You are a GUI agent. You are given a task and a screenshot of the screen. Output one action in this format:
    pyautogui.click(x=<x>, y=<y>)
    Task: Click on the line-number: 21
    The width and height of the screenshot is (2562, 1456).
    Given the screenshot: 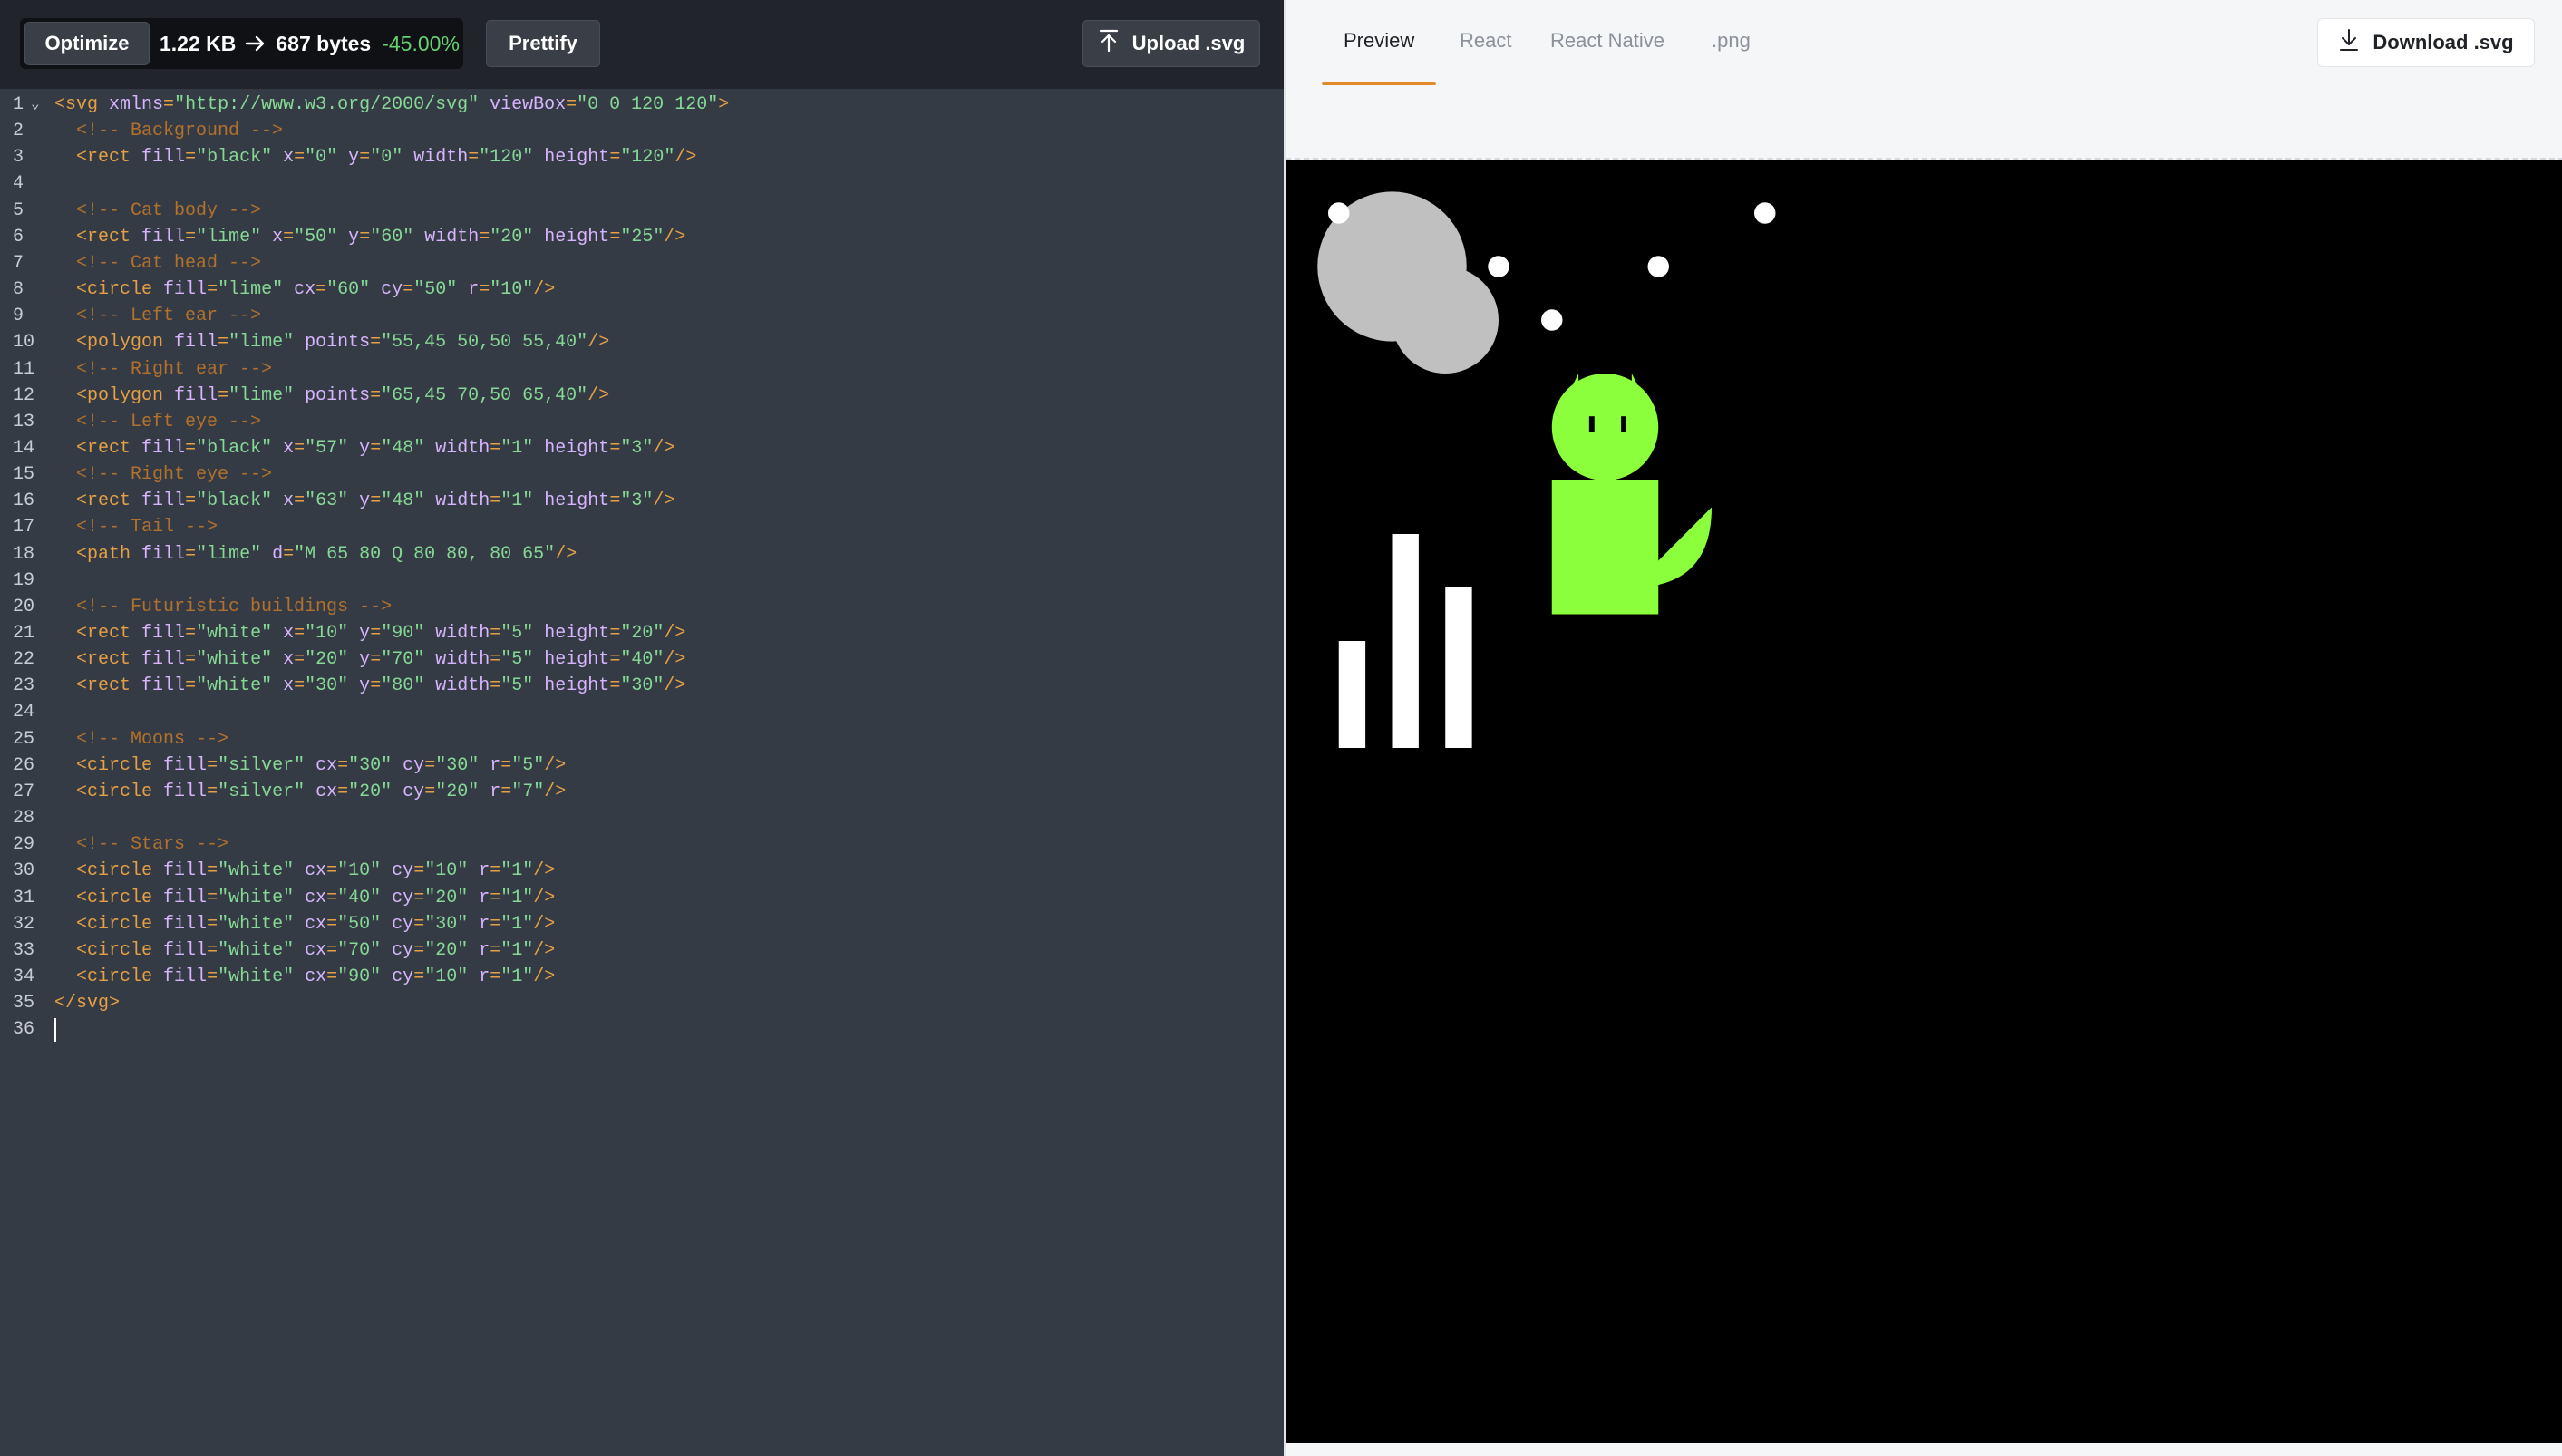 What is the action you would take?
    pyautogui.click(x=24, y=633)
    